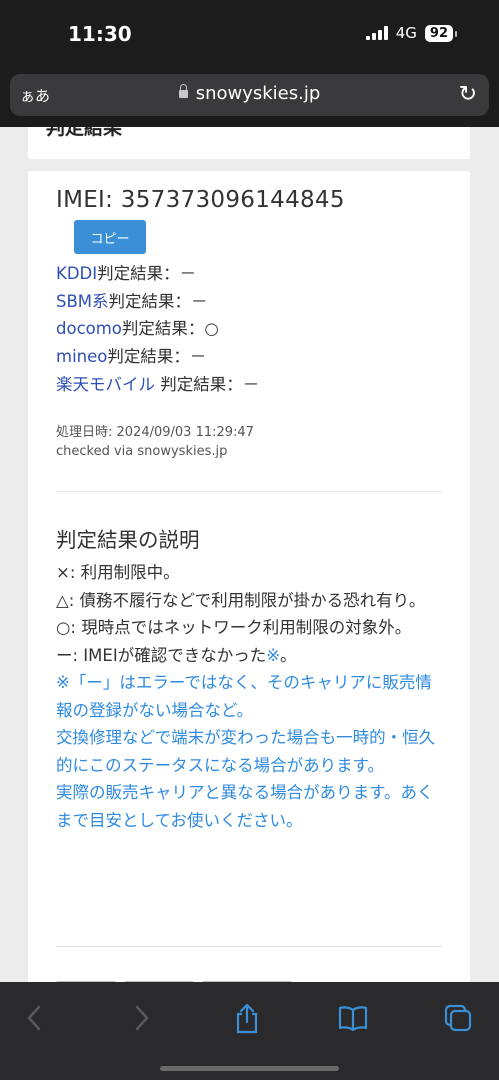 This screenshot has height=1080, width=499. What do you see at coordinates (458, 1018) in the screenshot?
I see `tabs-icon` at bounding box center [458, 1018].